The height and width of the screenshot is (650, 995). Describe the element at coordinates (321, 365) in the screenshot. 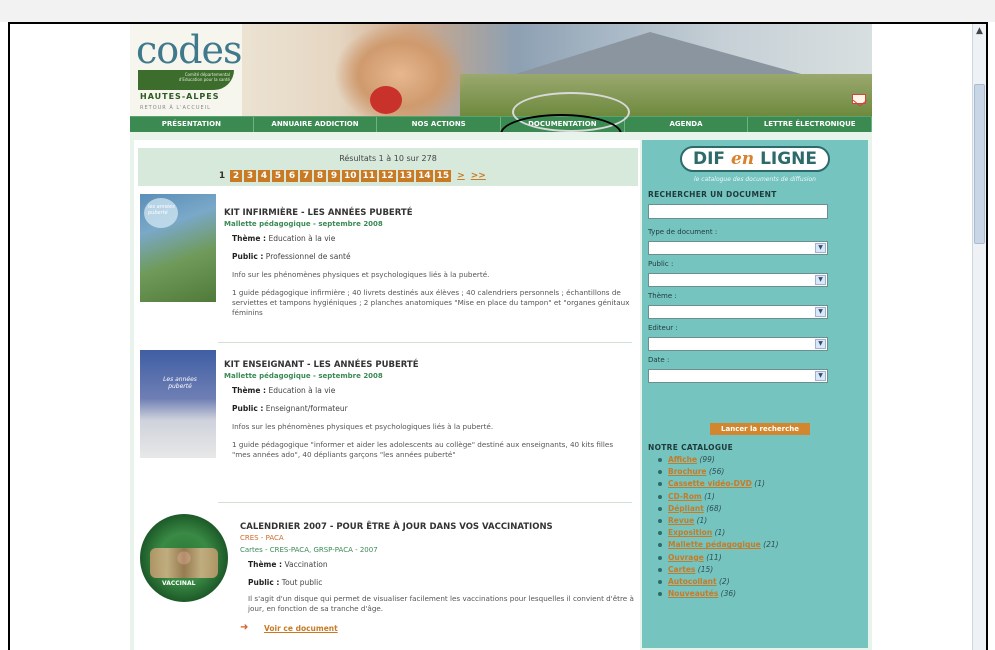

I see `result-title: KIT ENSEIGNANT - LES ANNÉES PUBERTÉ` at that location.